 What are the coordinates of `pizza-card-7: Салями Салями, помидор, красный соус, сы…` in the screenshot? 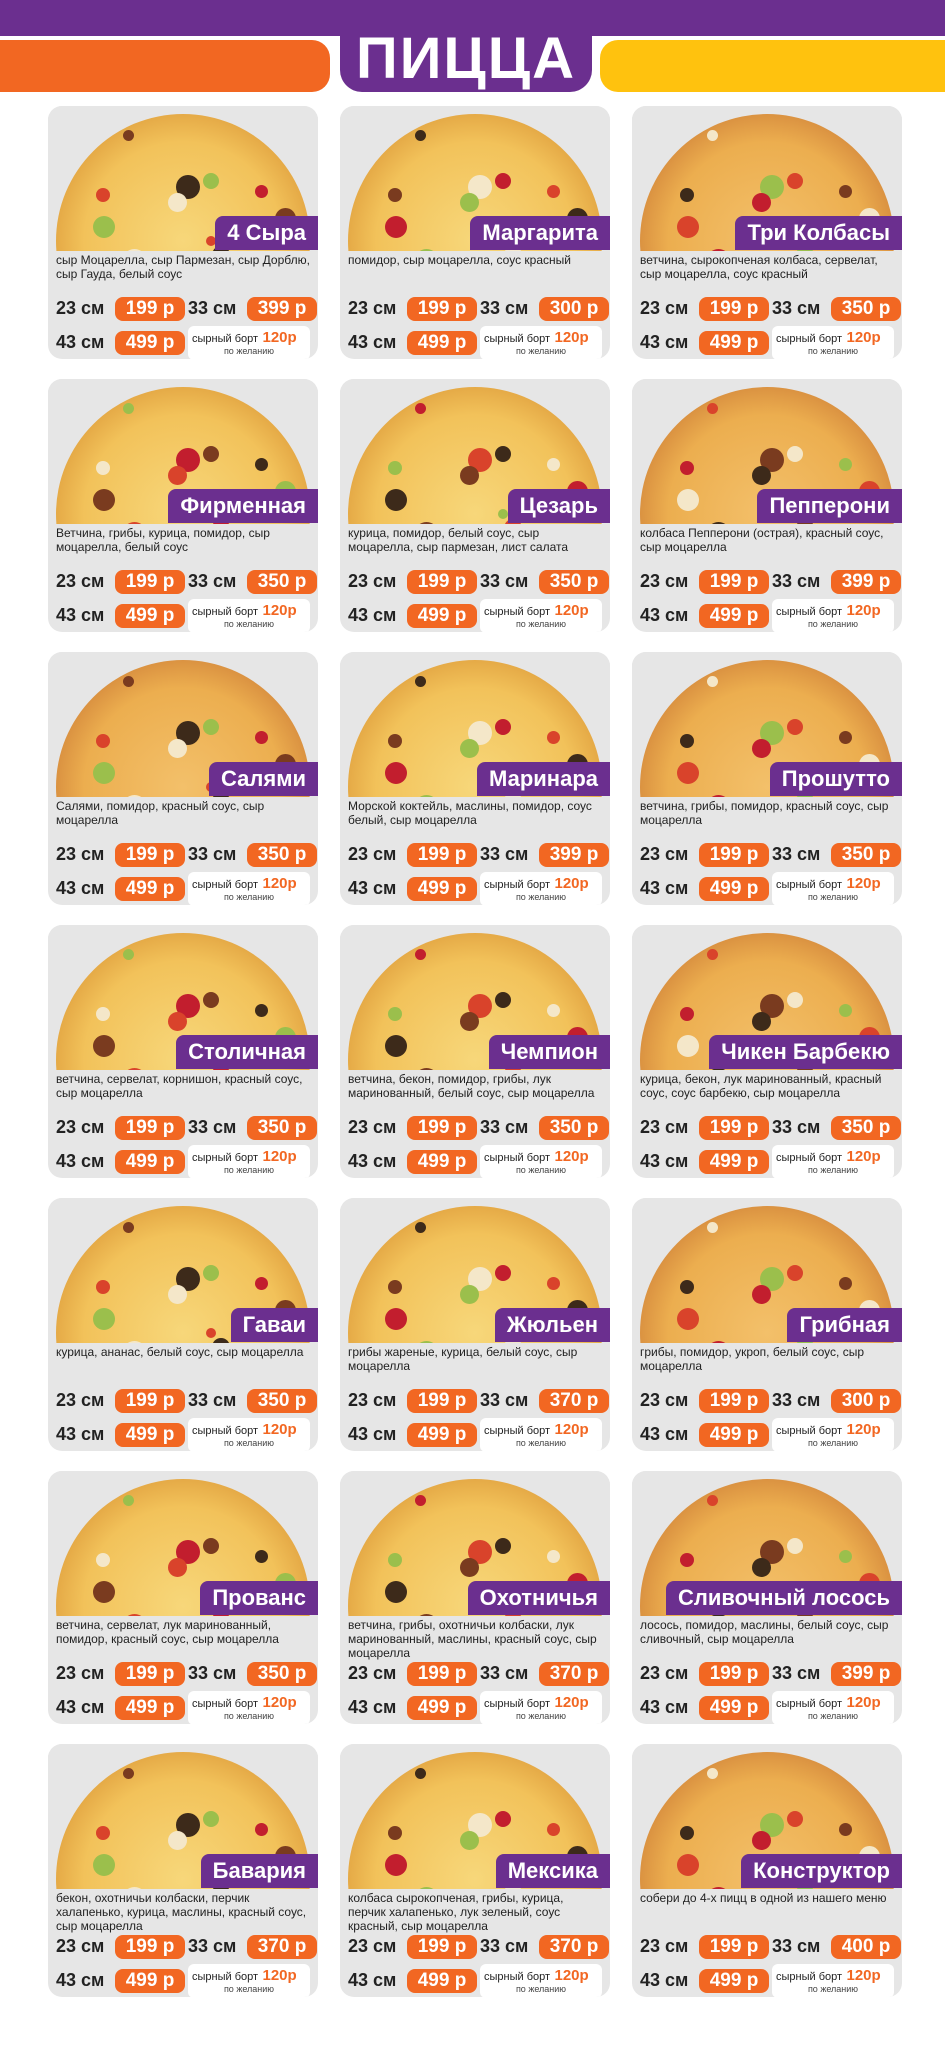 It's located at (183, 778).